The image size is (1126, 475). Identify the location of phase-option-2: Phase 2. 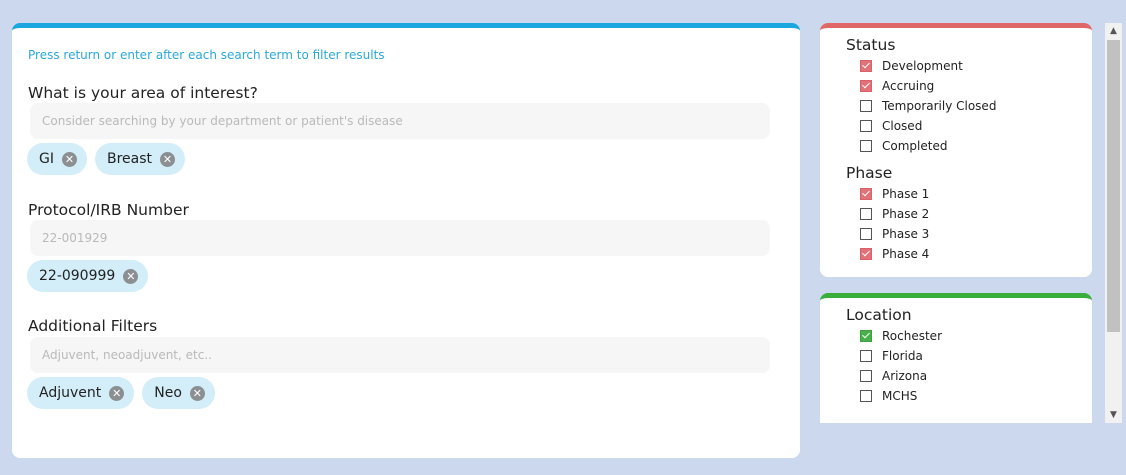
(894, 214).